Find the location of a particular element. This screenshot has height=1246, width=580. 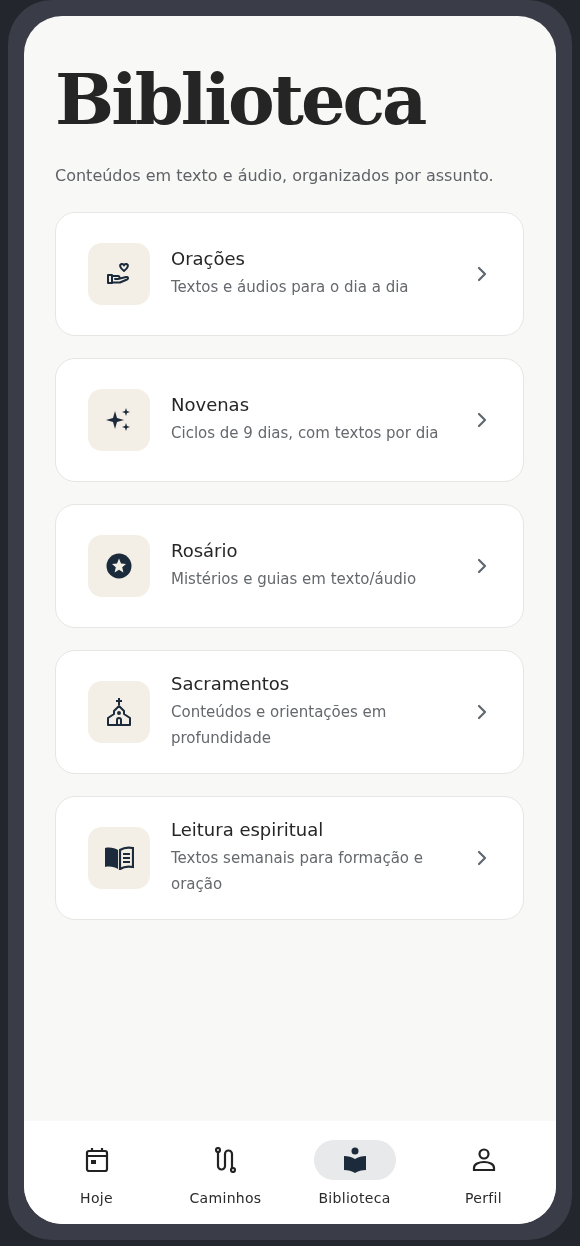

church-icon is located at coordinates (119, 712).